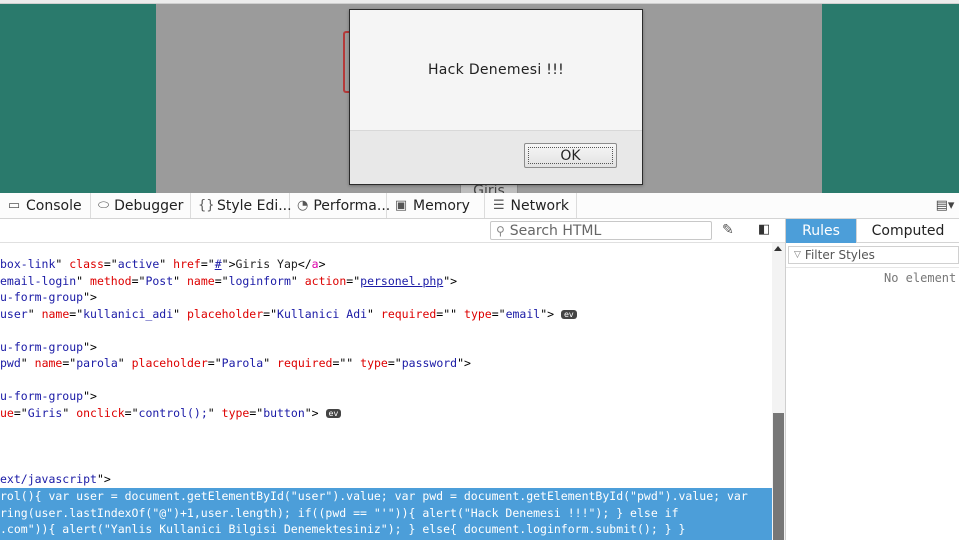 Image resolution: width=959 pixels, height=540 pixels. Describe the element at coordinates (55, 479) in the screenshot. I see `markup-line: ext/javascript">` at that location.